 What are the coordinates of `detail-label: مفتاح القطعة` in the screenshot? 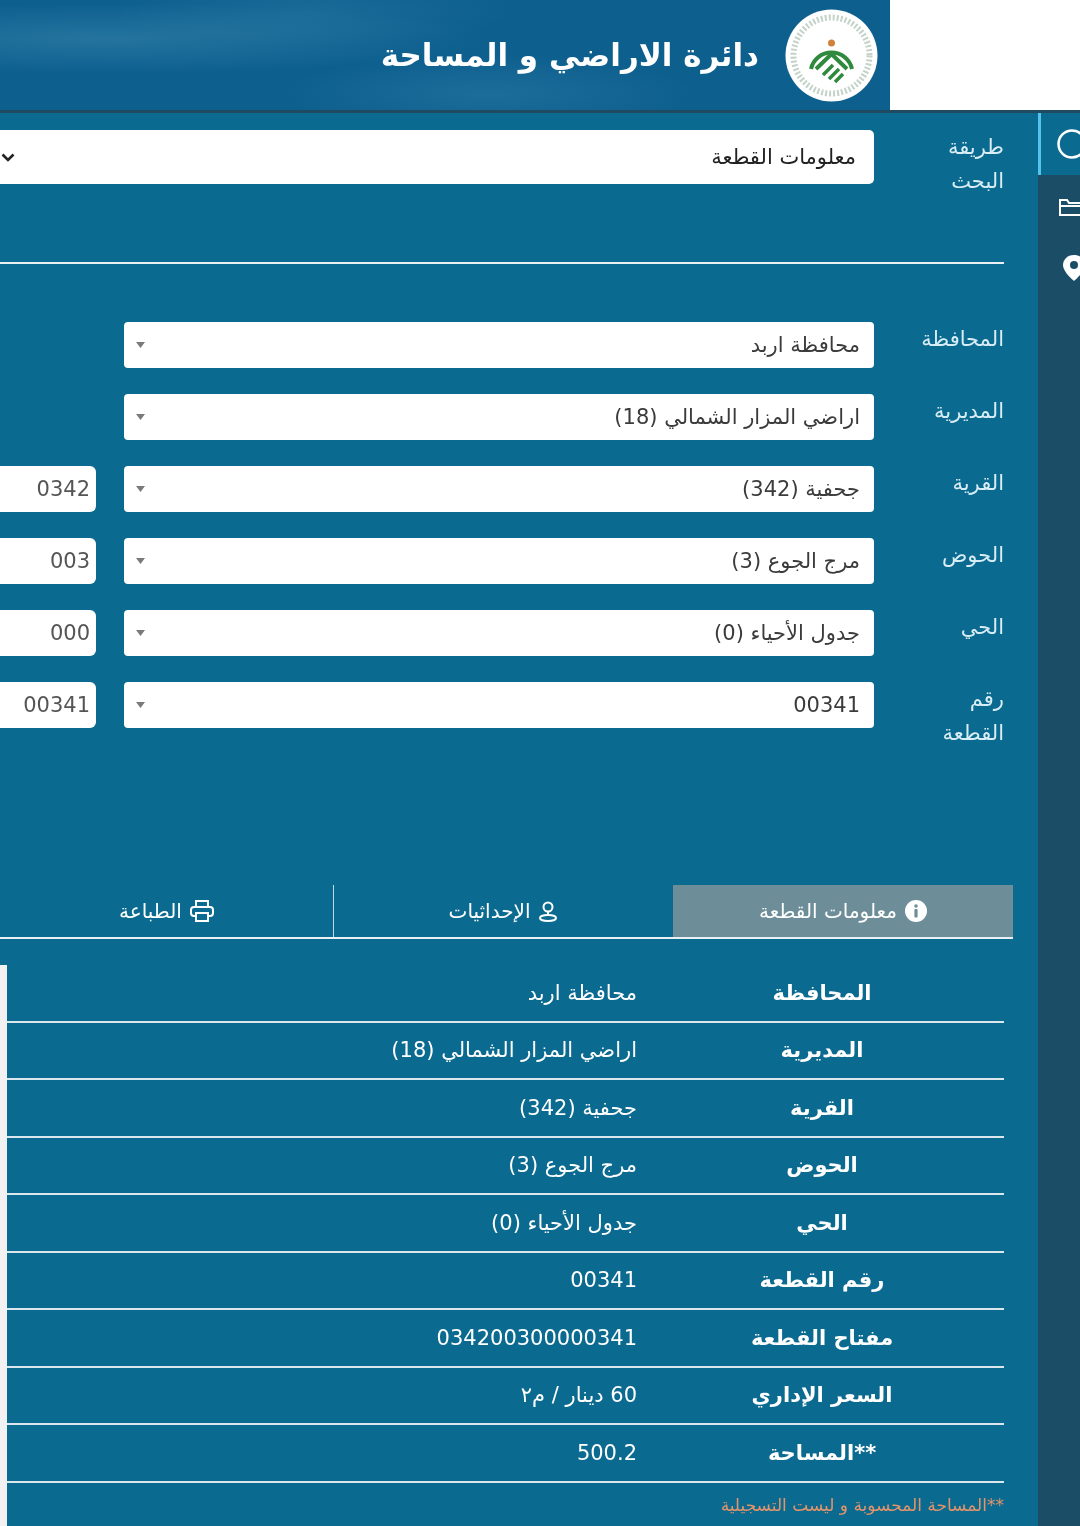 It's located at (822, 1337).